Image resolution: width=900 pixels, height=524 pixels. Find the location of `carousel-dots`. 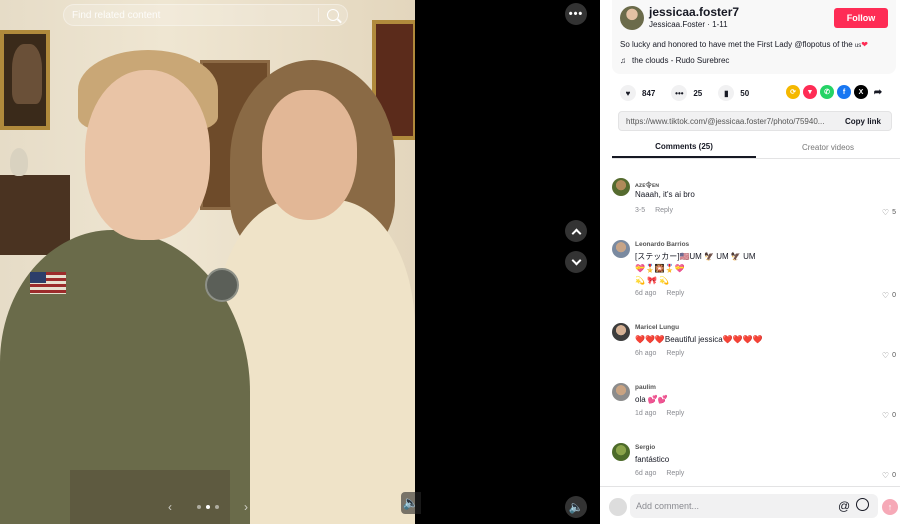

carousel-dots is located at coordinates (208, 507).